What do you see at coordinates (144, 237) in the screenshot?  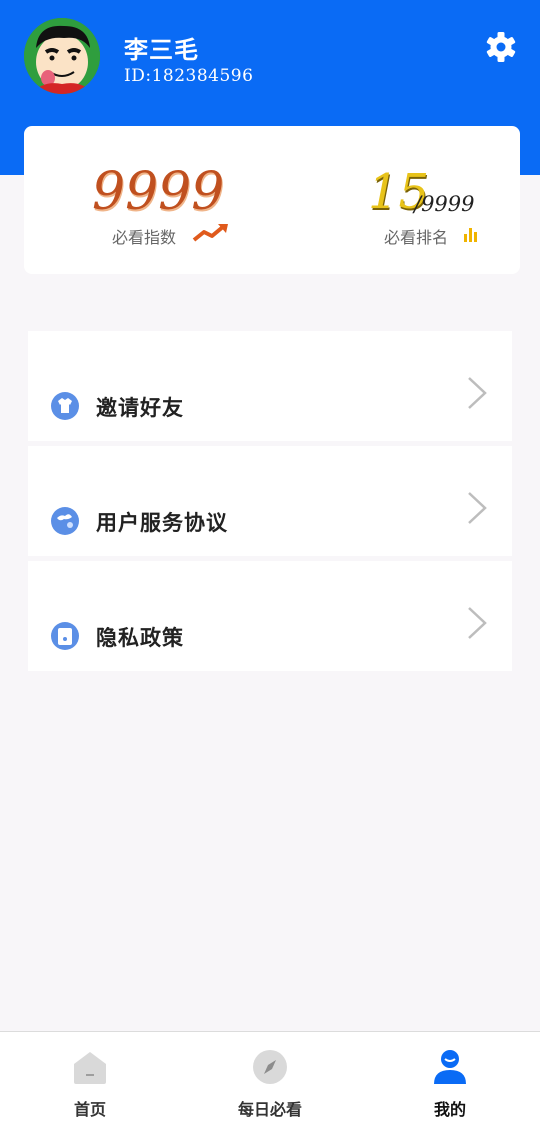 I see `index-label: 必看指数` at bounding box center [144, 237].